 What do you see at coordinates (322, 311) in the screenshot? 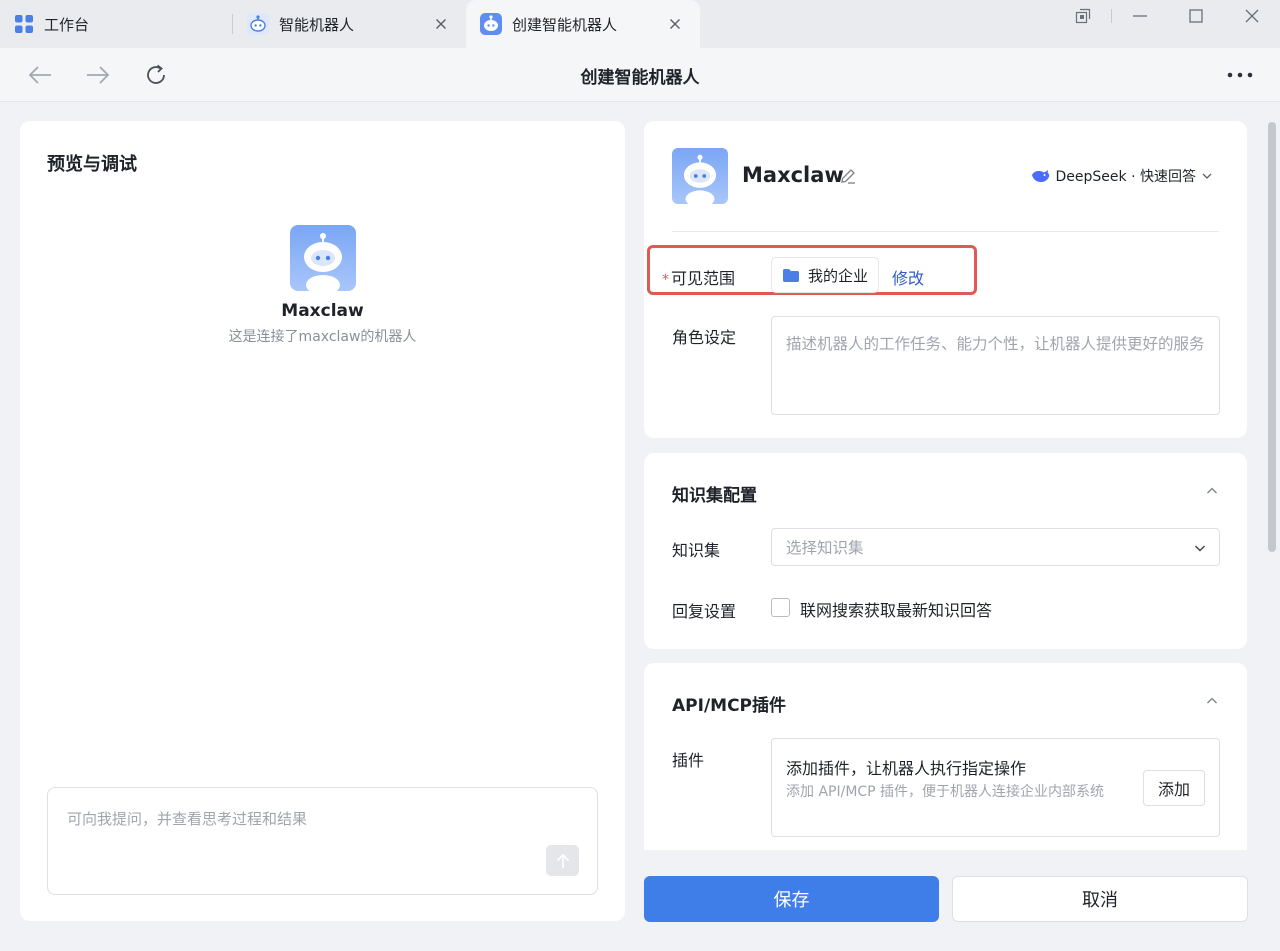
I see `preview-bot-name: Maxclaw` at bounding box center [322, 311].